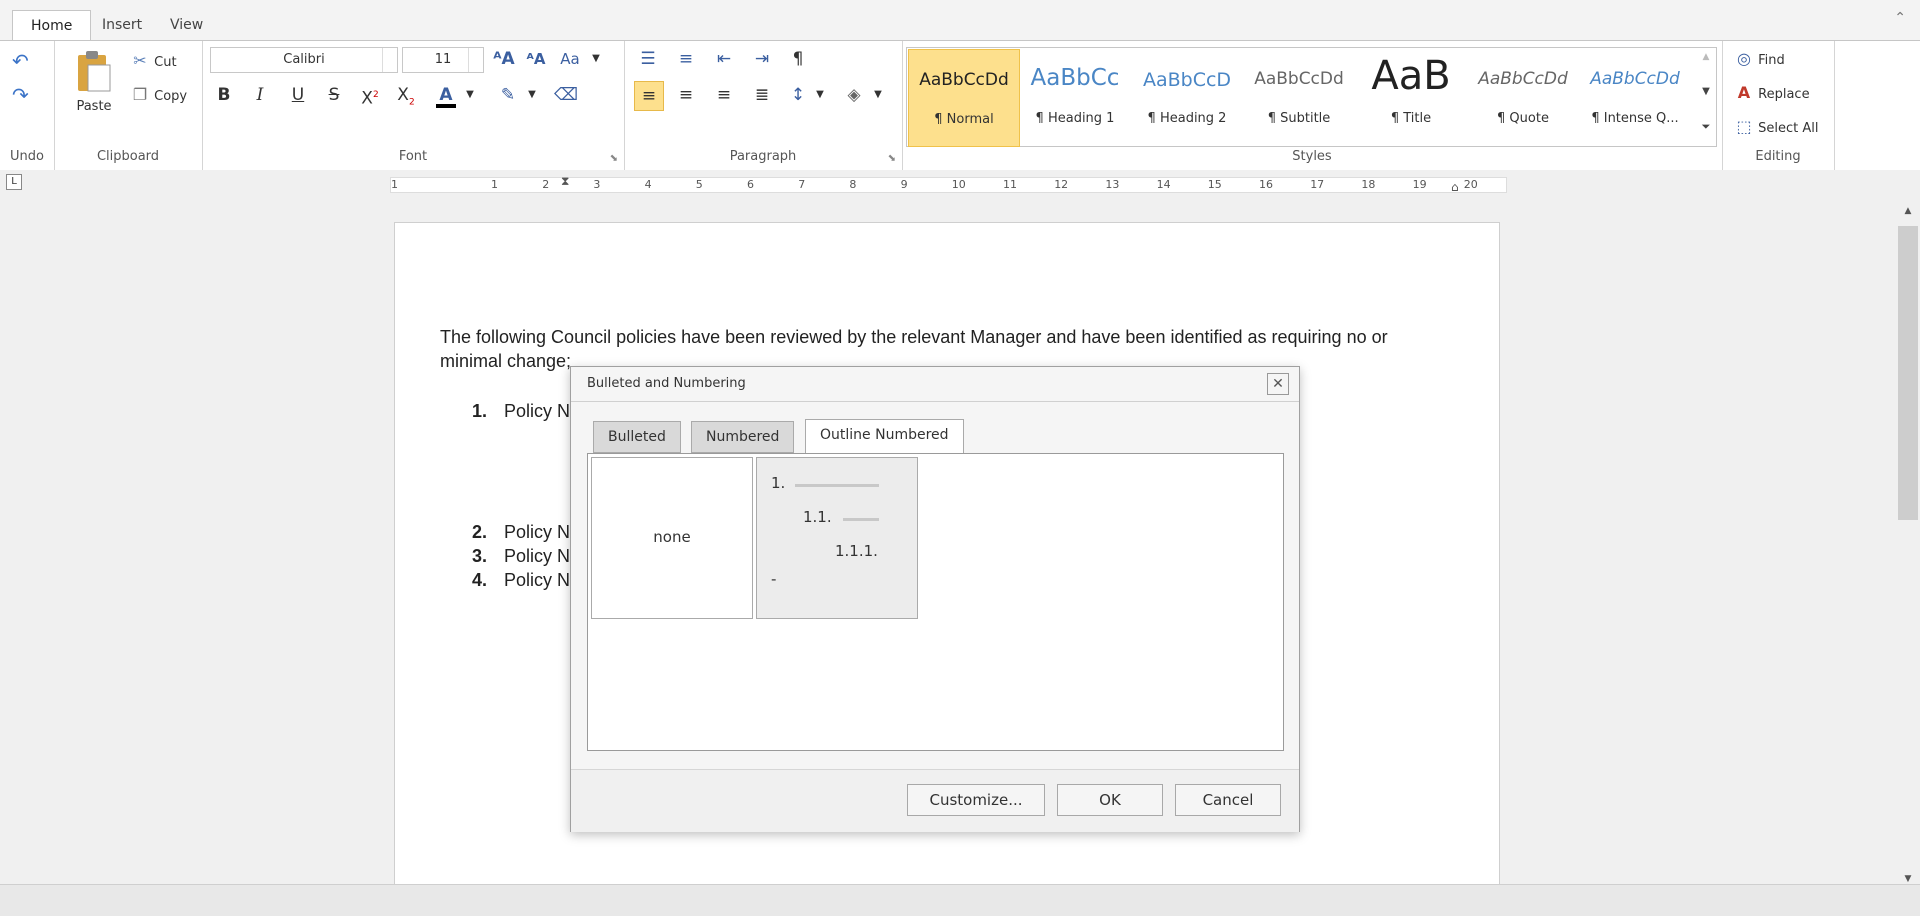  I want to click on shrink-font-icon: ᴬA, so click(536, 59).